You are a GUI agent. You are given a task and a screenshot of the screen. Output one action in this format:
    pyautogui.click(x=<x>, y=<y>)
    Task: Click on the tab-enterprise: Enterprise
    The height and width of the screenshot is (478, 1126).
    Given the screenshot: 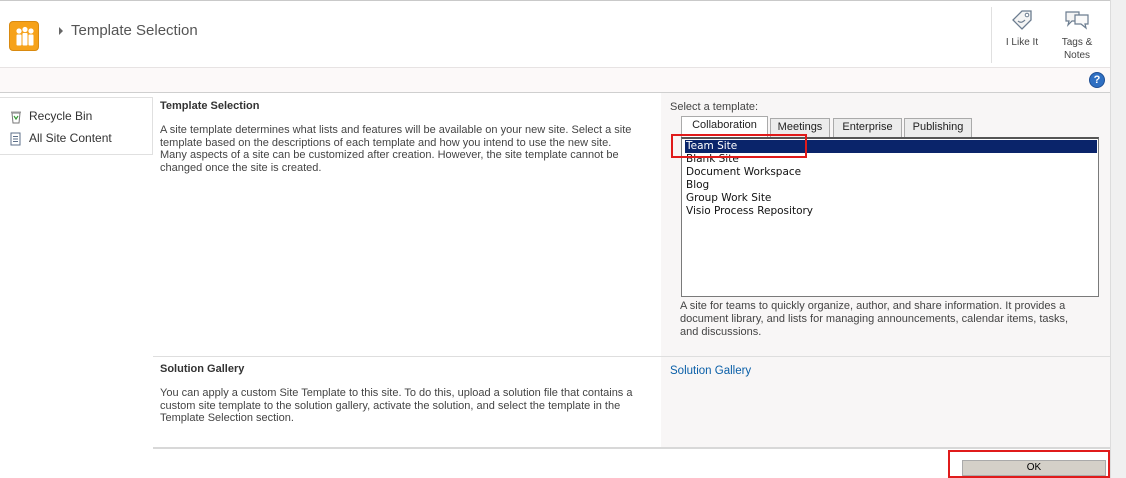 What is the action you would take?
    pyautogui.click(x=867, y=127)
    